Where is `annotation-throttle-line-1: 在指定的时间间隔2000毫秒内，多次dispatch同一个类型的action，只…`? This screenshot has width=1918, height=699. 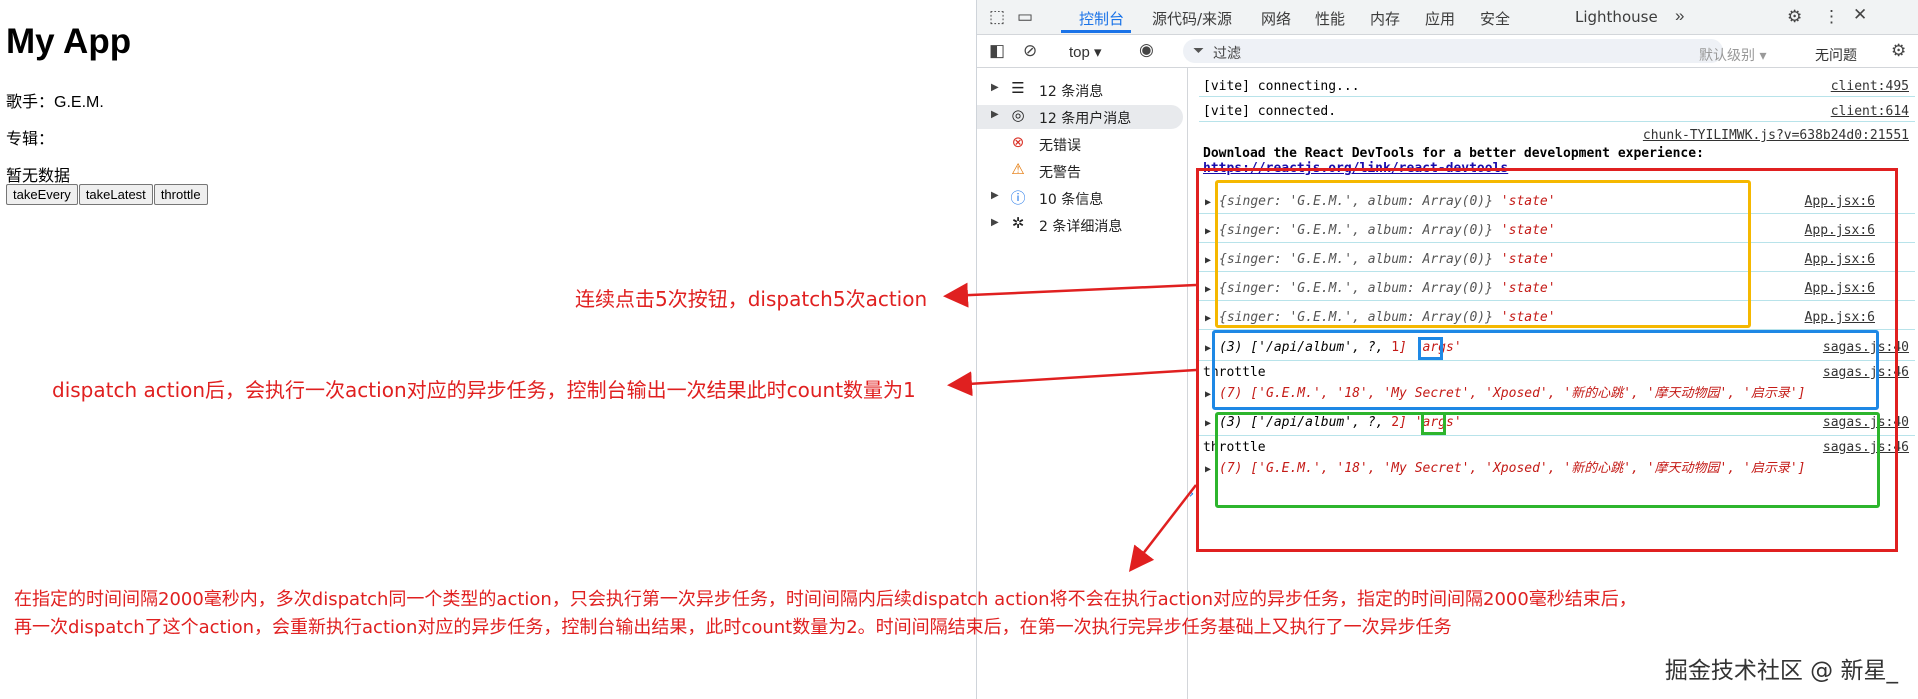 annotation-throttle-line-1: 在指定的时间间隔2000毫秒内，多次dispatch同一个类型的action，只… is located at coordinates (825, 599).